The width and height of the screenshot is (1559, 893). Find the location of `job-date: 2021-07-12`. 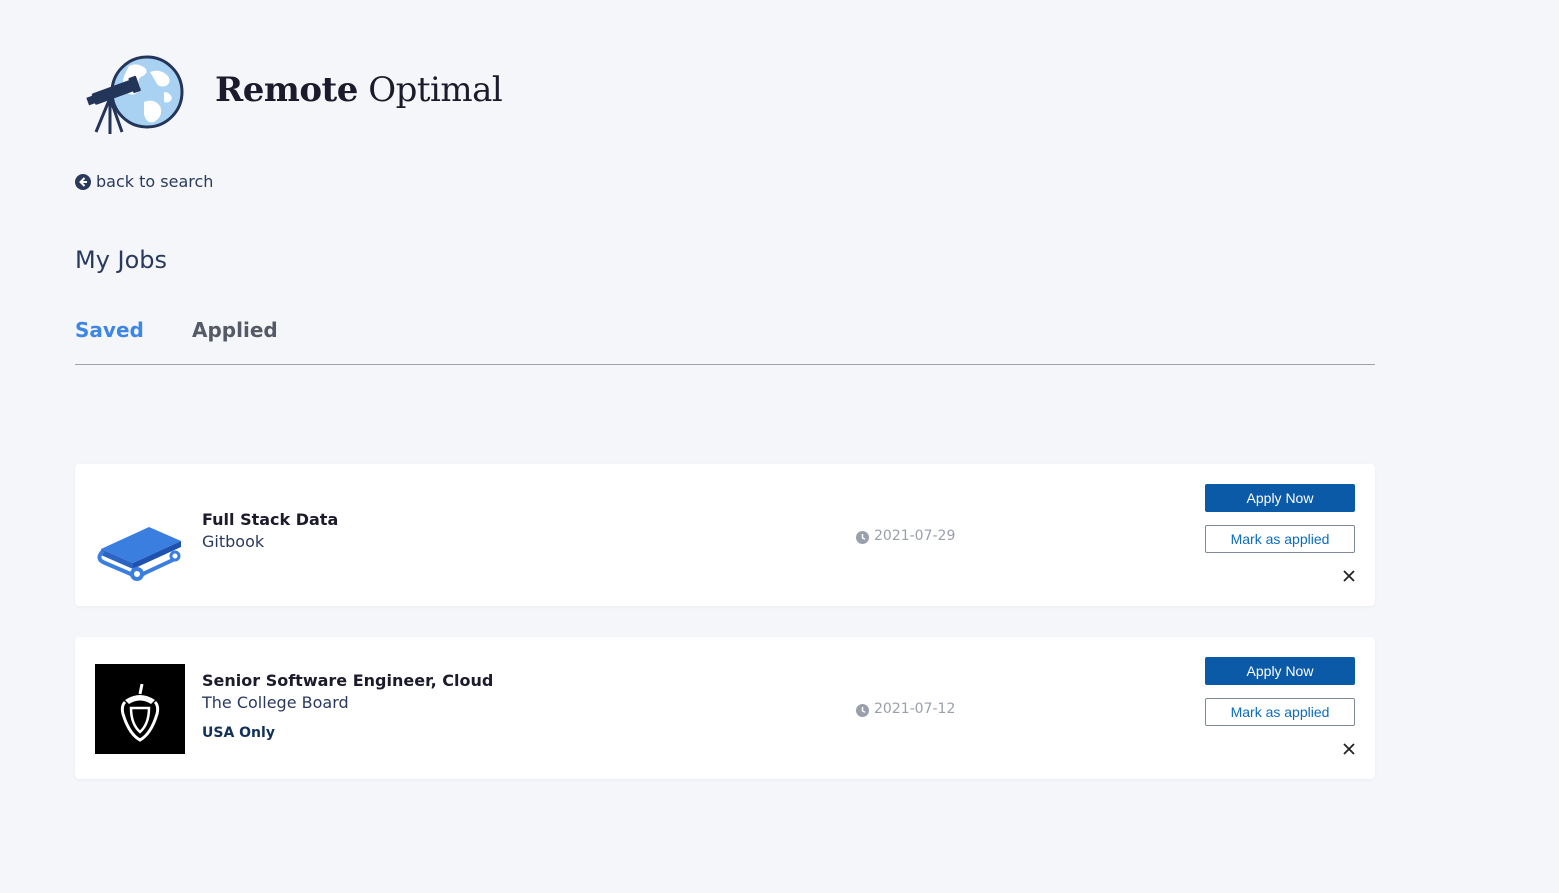

job-date: 2021-07-12 is located at coordinates (905, 709).